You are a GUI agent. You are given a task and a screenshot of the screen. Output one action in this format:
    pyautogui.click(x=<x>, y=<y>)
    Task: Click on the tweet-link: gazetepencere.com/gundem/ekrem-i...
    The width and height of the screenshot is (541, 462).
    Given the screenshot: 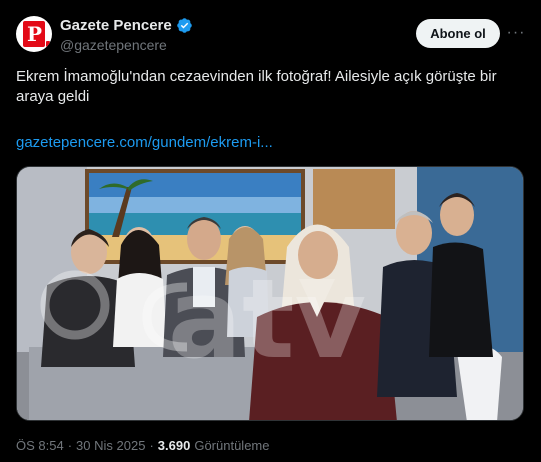 What is the action you would take?
    pyautogui.click(x=144, y=142)
    